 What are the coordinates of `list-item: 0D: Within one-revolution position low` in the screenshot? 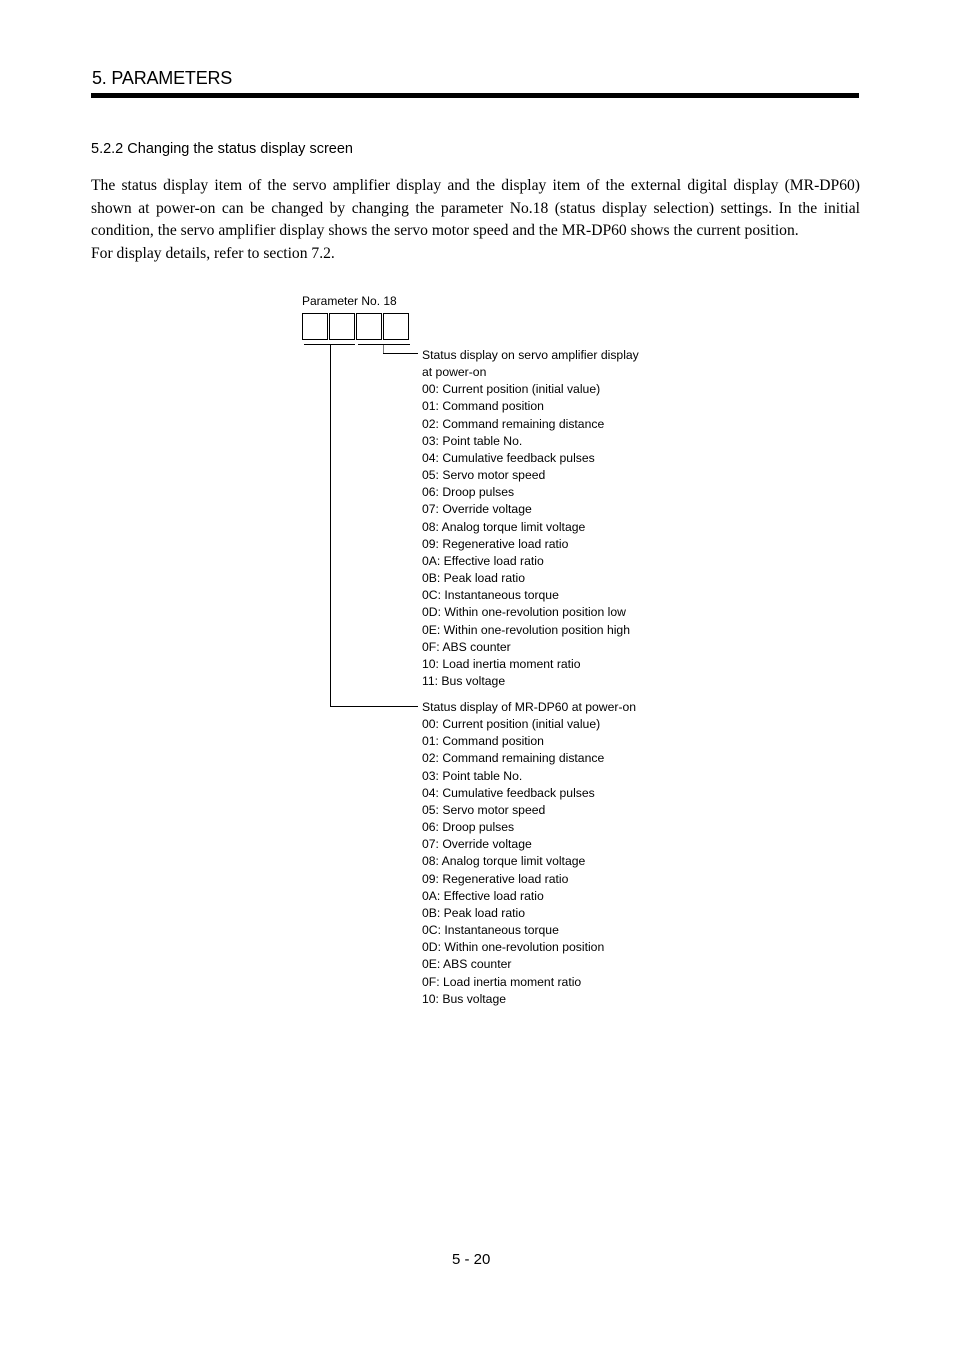 It's located at (524, 612).